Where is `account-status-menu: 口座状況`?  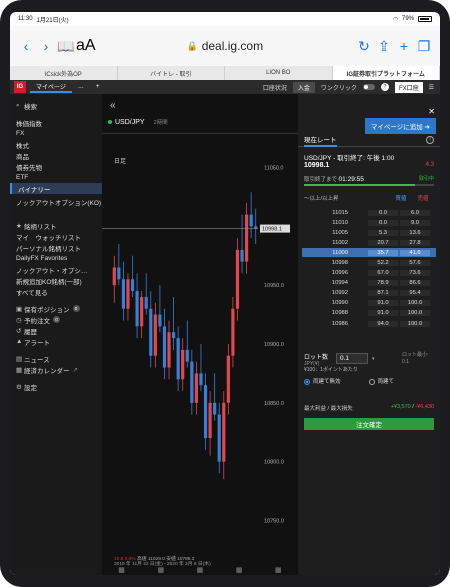 account-status-menu: 口座状況 is located at coordinates (275, 87).